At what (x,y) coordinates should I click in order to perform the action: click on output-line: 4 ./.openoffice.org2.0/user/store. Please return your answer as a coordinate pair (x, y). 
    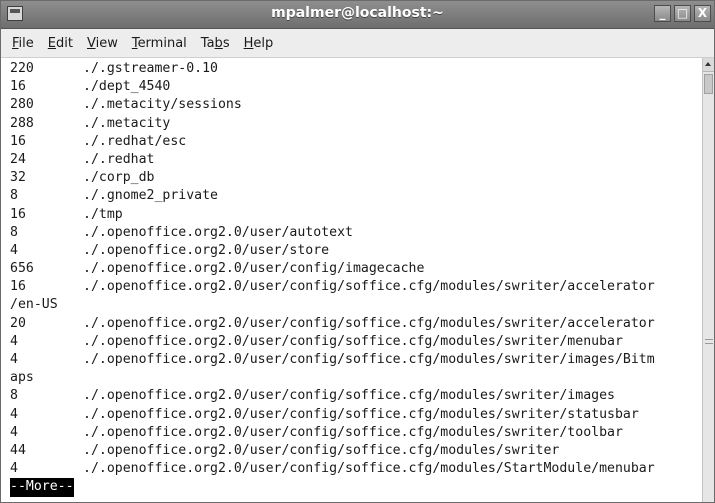
    Looking at the image, I should click on (356, 251).